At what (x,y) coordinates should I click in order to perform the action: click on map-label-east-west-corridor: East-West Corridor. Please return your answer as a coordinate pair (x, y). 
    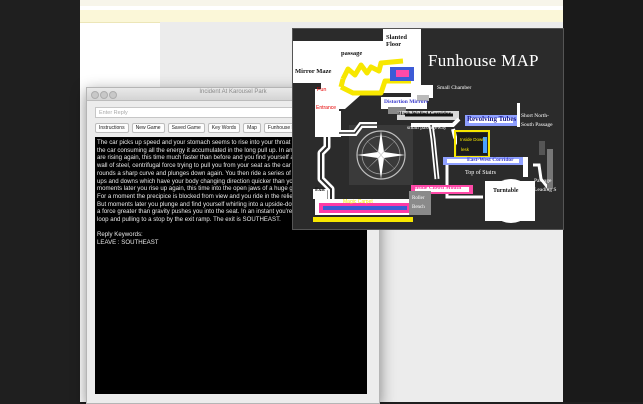
    Looking at the image, I should click on (490, 160).